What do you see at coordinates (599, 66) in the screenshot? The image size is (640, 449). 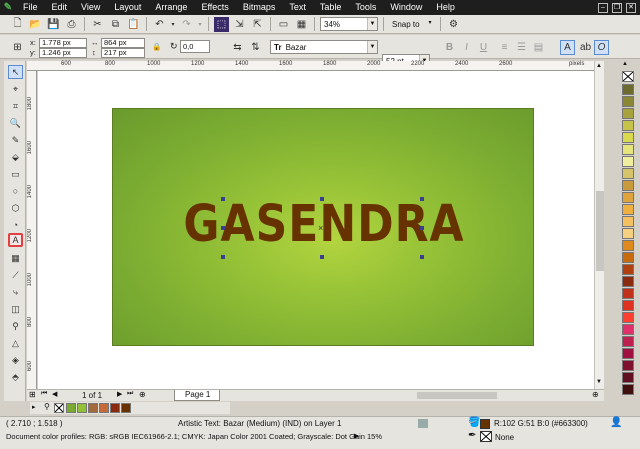 I see `scroll-up-icon: ▲` at bounding box center [599, 66].